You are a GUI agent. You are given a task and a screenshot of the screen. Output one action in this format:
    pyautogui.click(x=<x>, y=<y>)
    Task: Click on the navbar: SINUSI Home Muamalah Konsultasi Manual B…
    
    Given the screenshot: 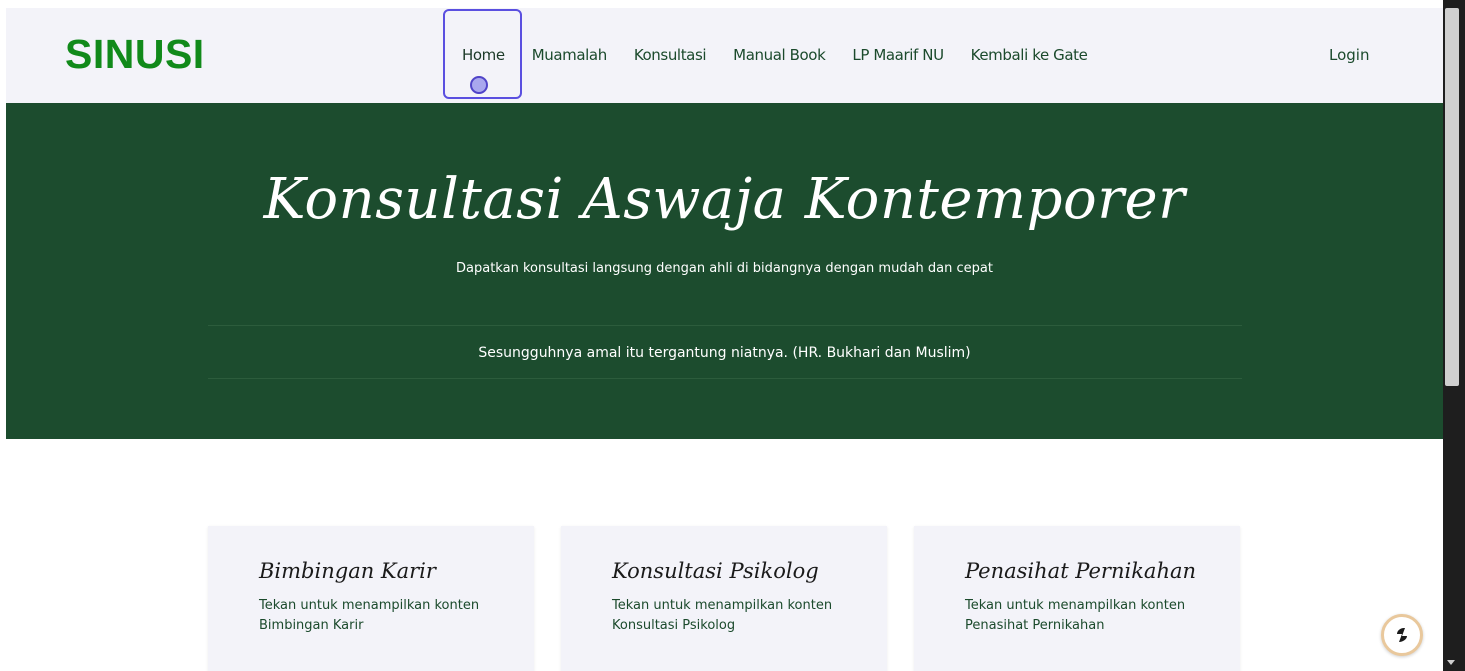 What is the action you would take?
    pyautogui.click(x=724, y=55)
    